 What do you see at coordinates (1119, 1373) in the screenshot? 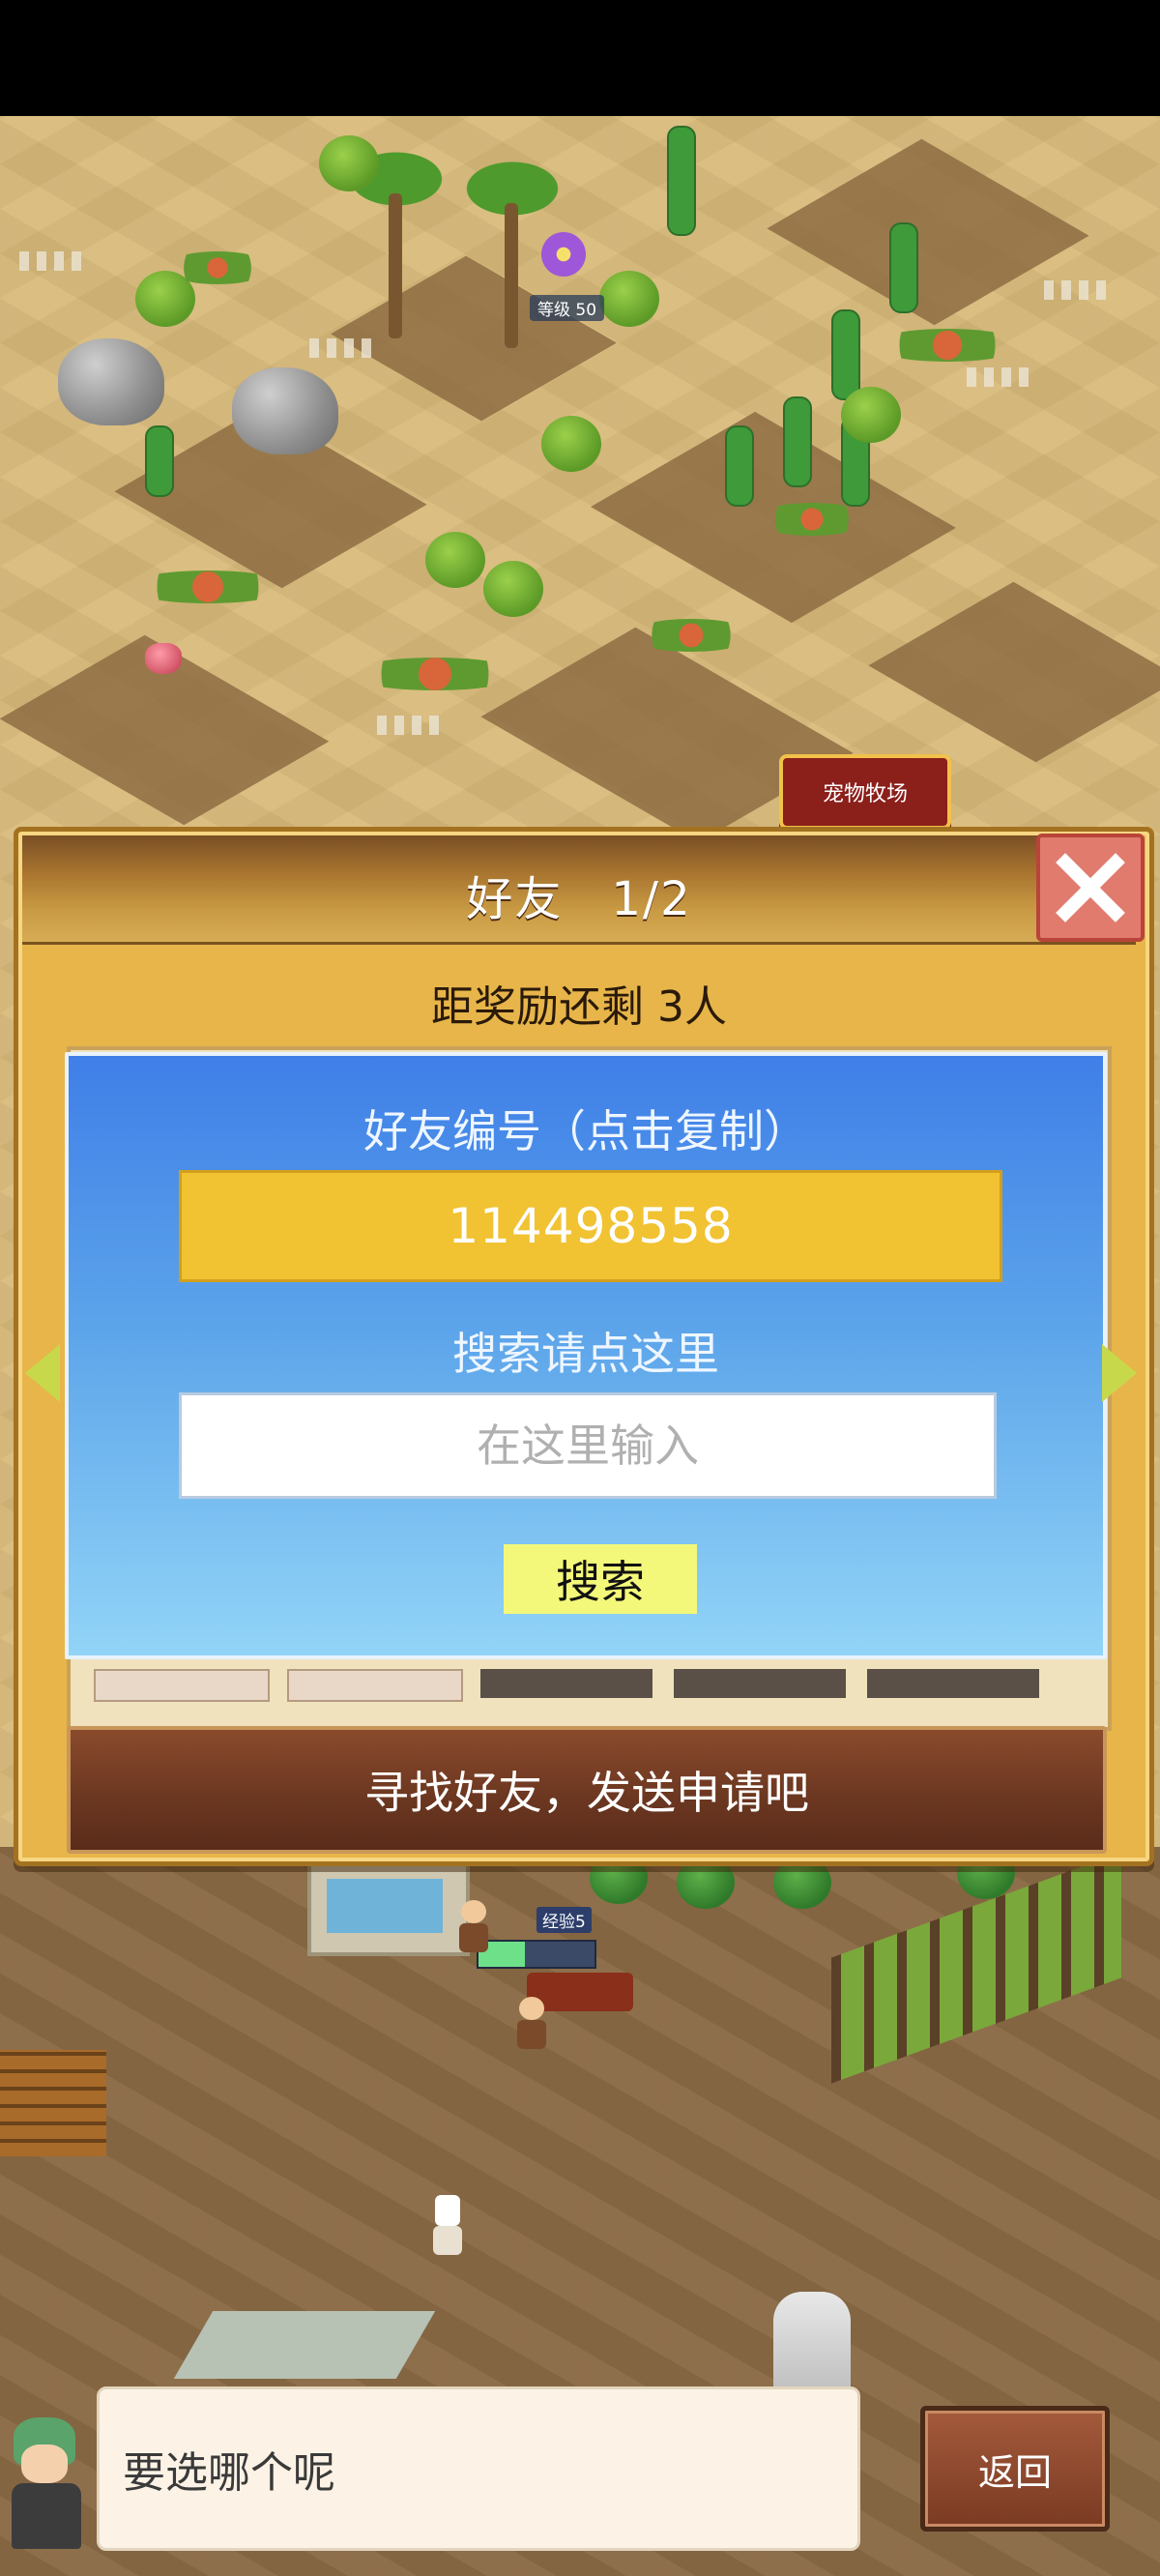
I see `next-page-arrow-icon` at bounding box center [1119, 1373].